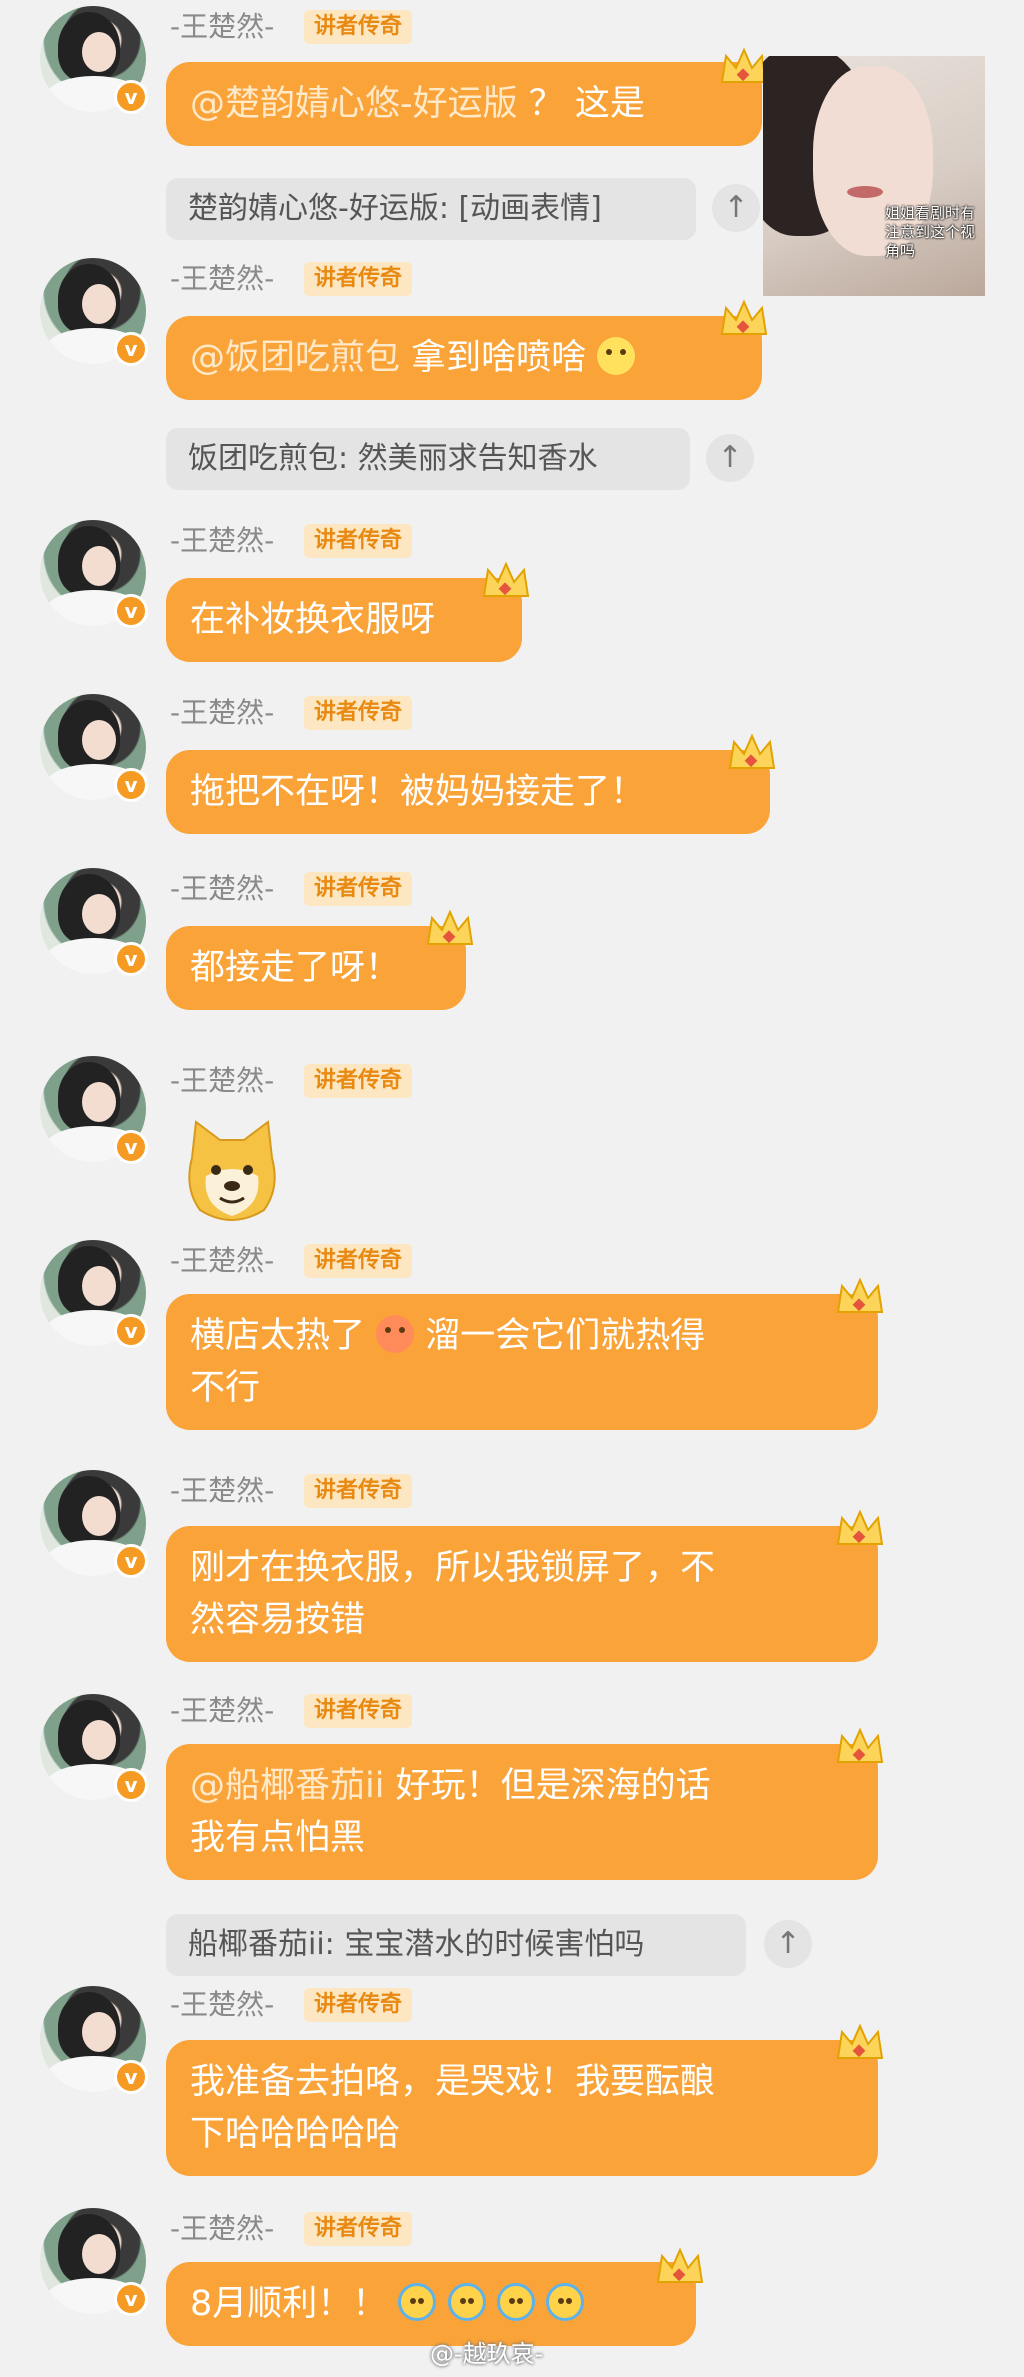  I want to click on reply-quote: 饭团吃煎包: 然美丽求告知香水, so click(428, 459).